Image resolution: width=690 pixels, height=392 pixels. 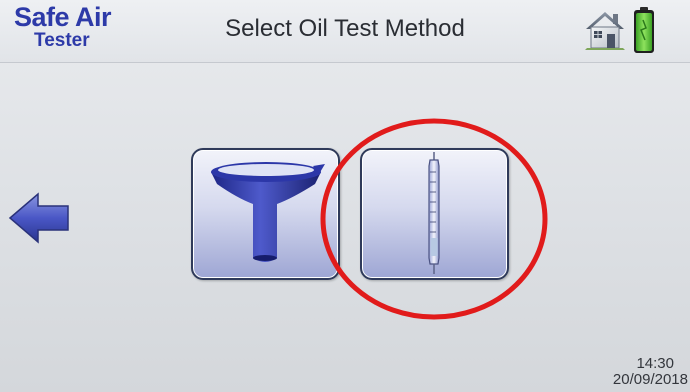 I want to click on arrow-left-icon, so click(x=38, y=218).